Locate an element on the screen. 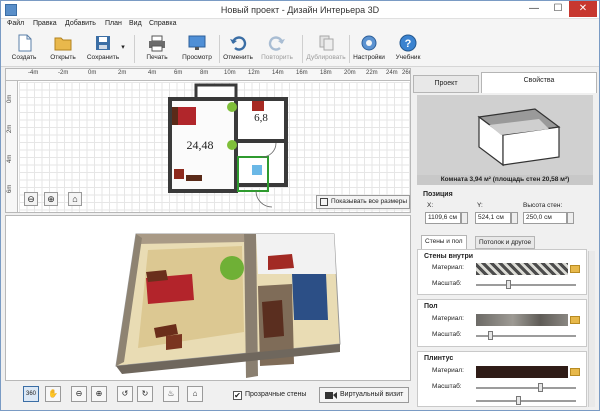 The width and height of the screenshot is (600, 411). save-dropdown-button: ▾ is located at coordinates (123, 49).